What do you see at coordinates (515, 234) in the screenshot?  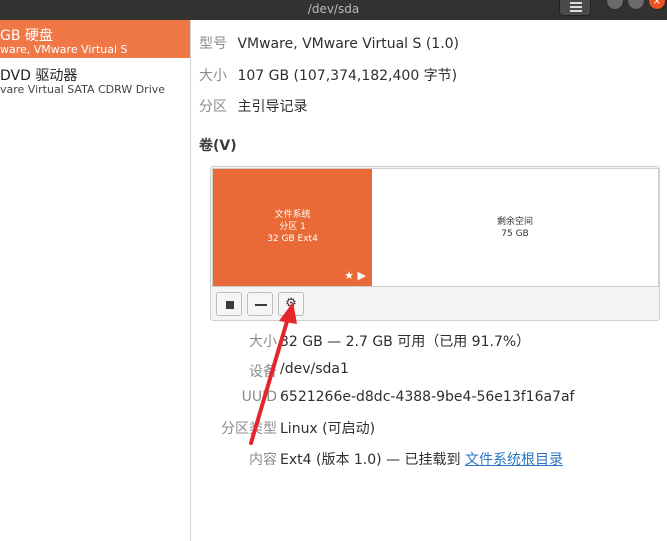 I see `free-space-size: 75 GB` at bounding box center [515, 234].